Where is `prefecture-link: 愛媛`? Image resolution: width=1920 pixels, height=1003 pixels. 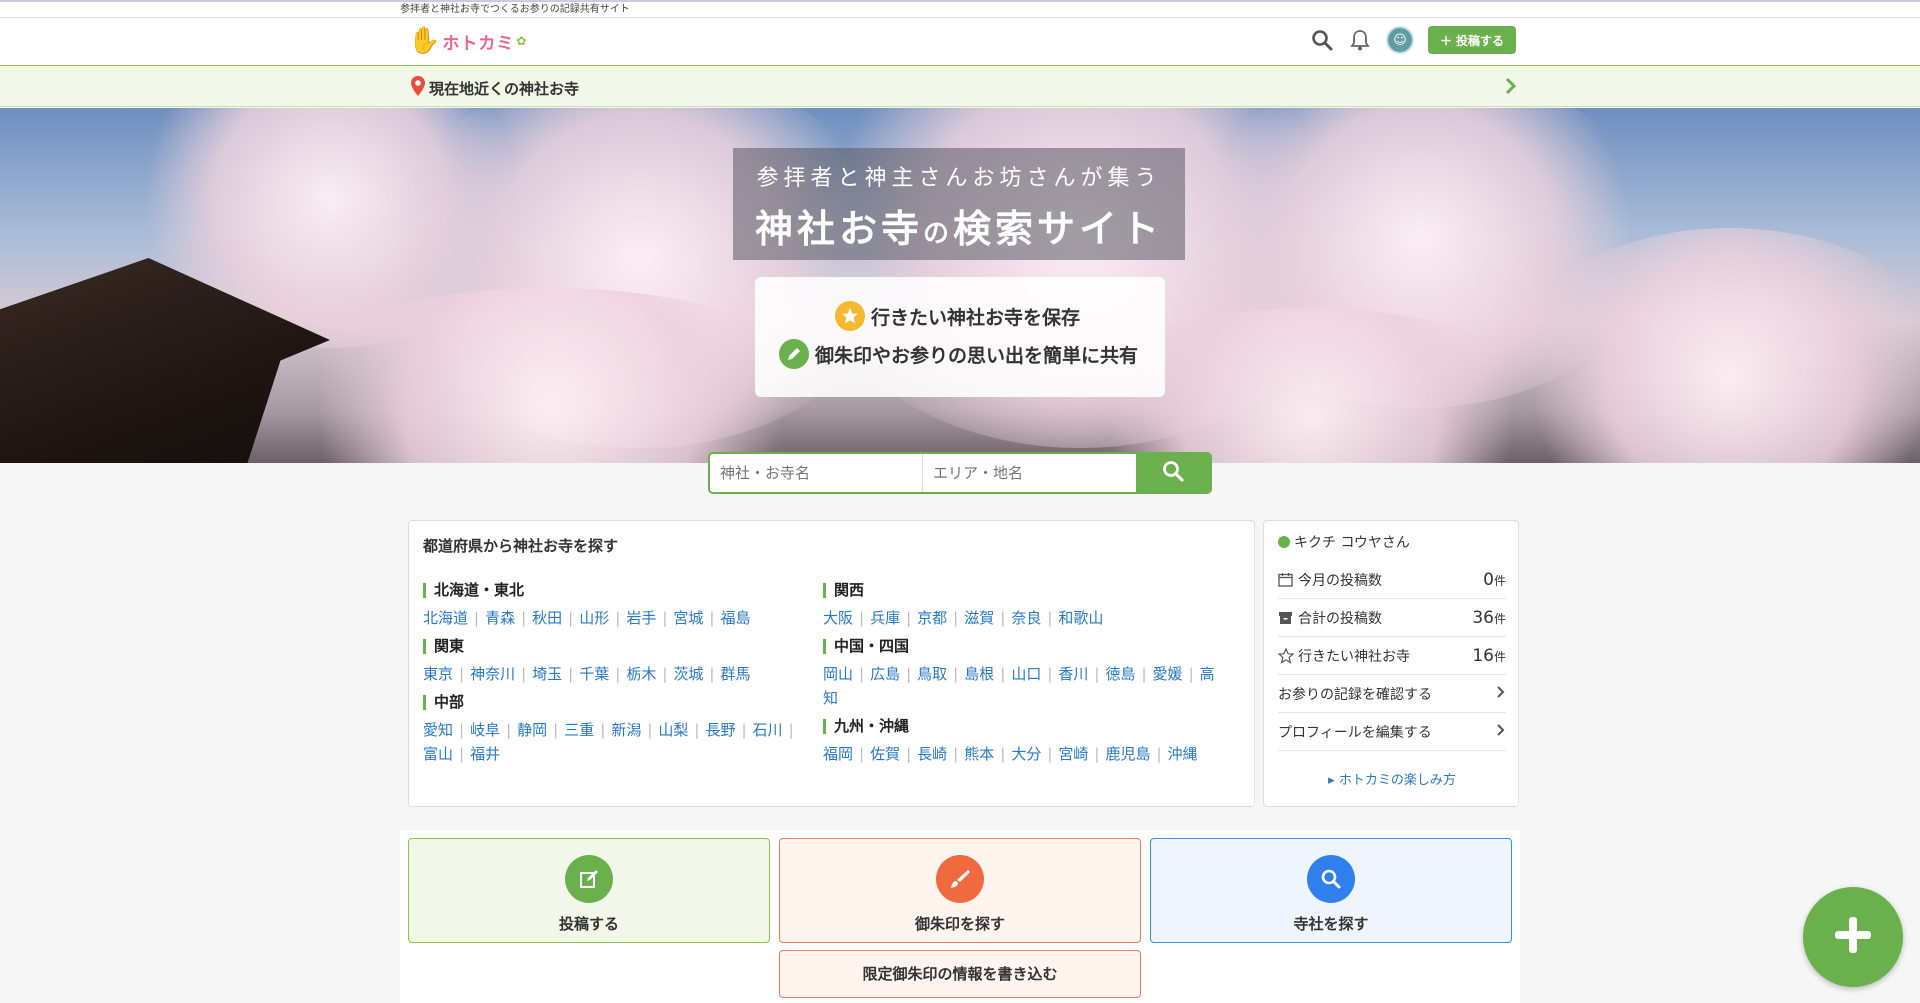
prefecture-link: 愛媛 is located at coordinates (1168, 674).